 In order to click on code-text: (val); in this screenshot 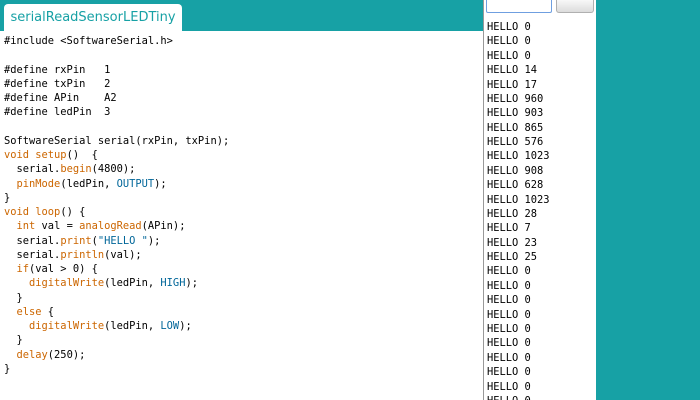, I will do `click(123, 254)`.